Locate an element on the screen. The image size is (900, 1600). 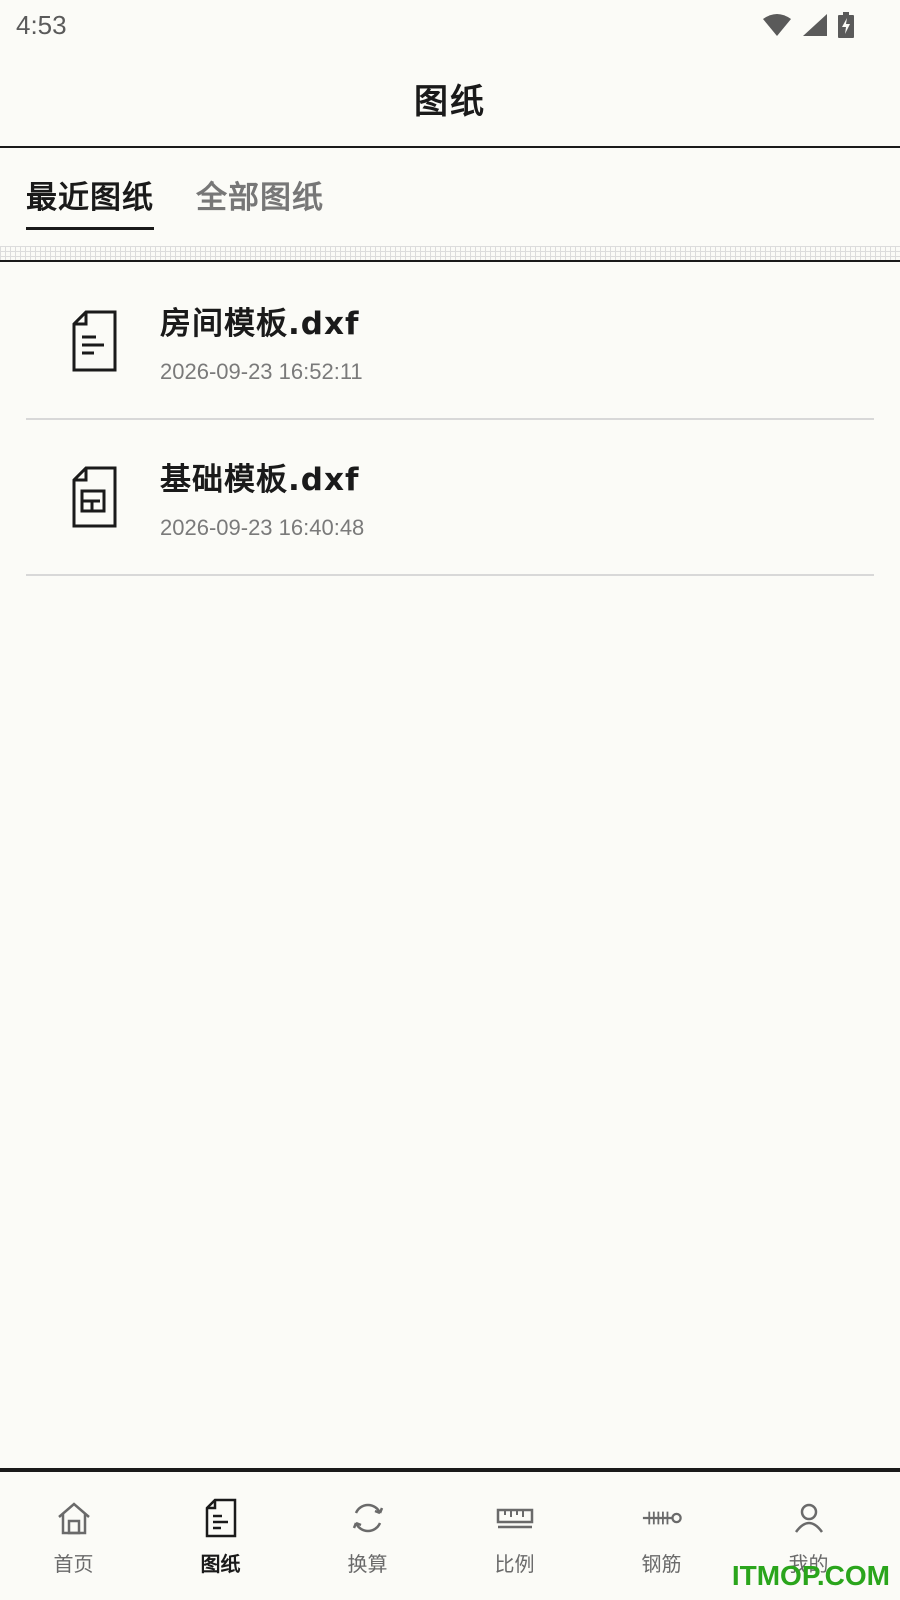
battery-icon is located at coordinates (846, 25).